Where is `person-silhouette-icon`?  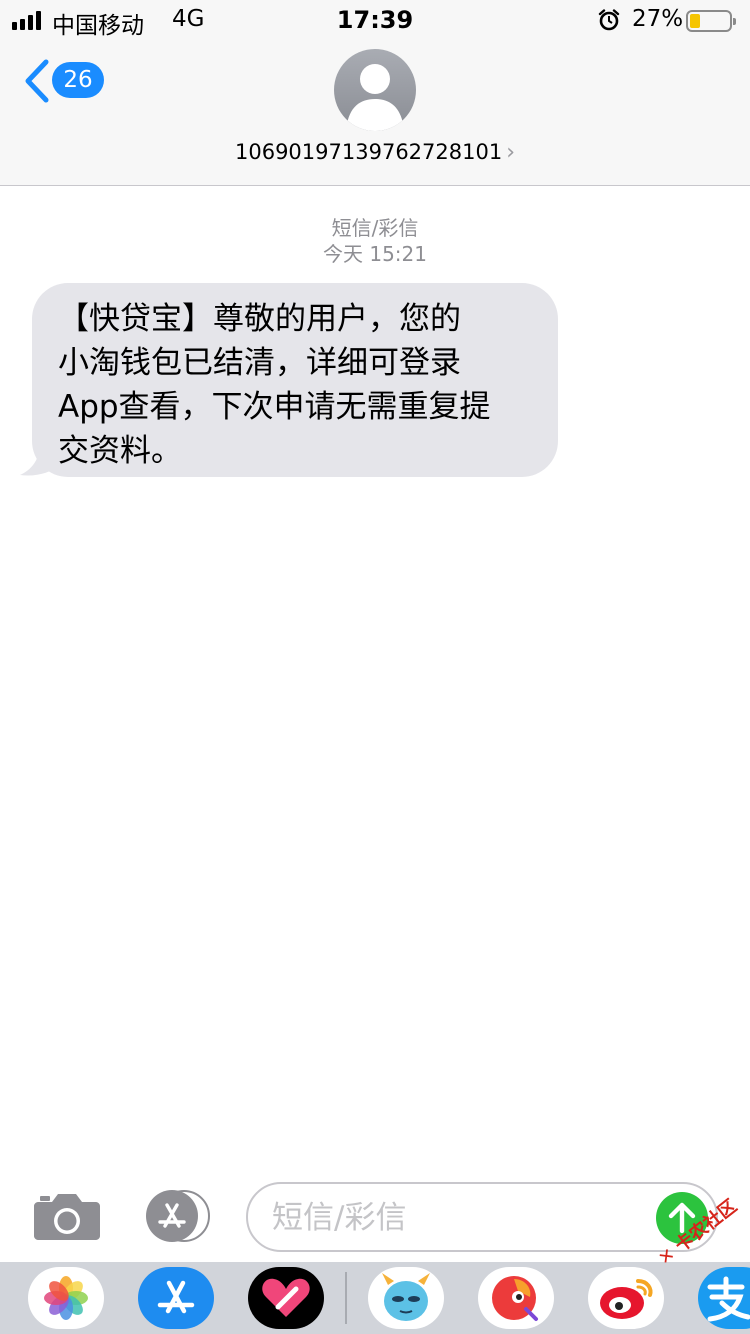
person-silhouette-icon is located at coordinates (375, 97).